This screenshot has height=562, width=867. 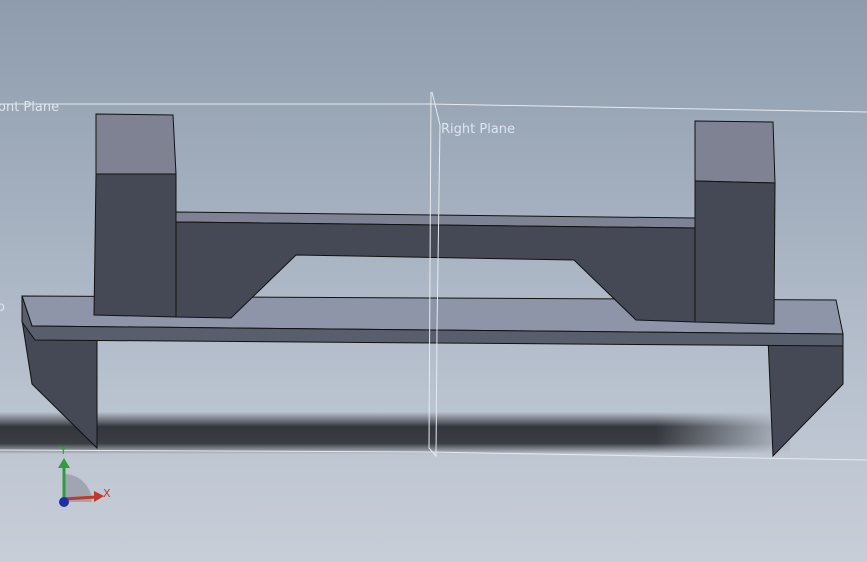 I want to click on top-plane-label: o, so click(x=2, y=307).